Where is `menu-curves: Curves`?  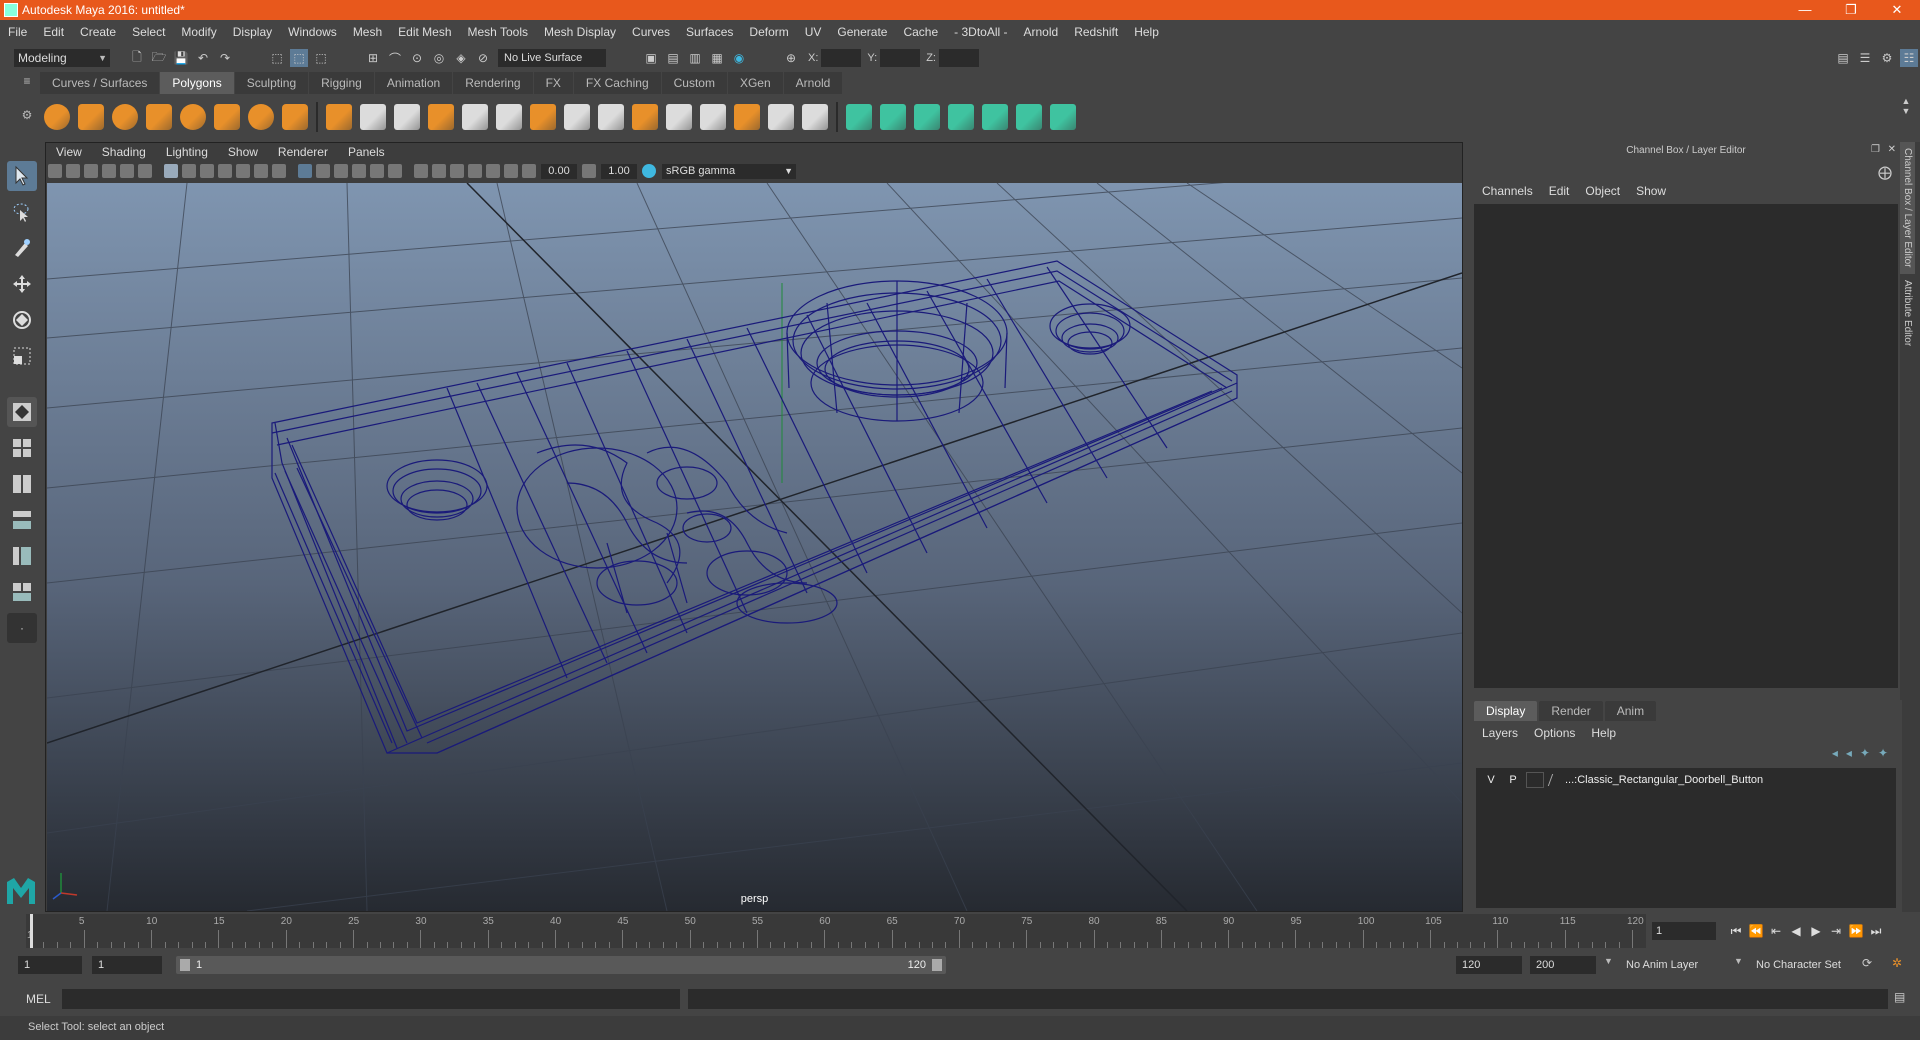 menu-curves: Curves is located at coordinates (651, 32).